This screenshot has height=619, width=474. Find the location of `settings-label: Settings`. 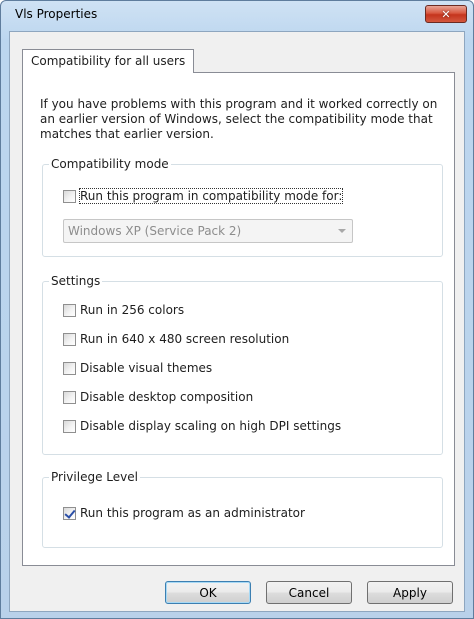

settings-label: Settings is located at coordinates (76, 281).